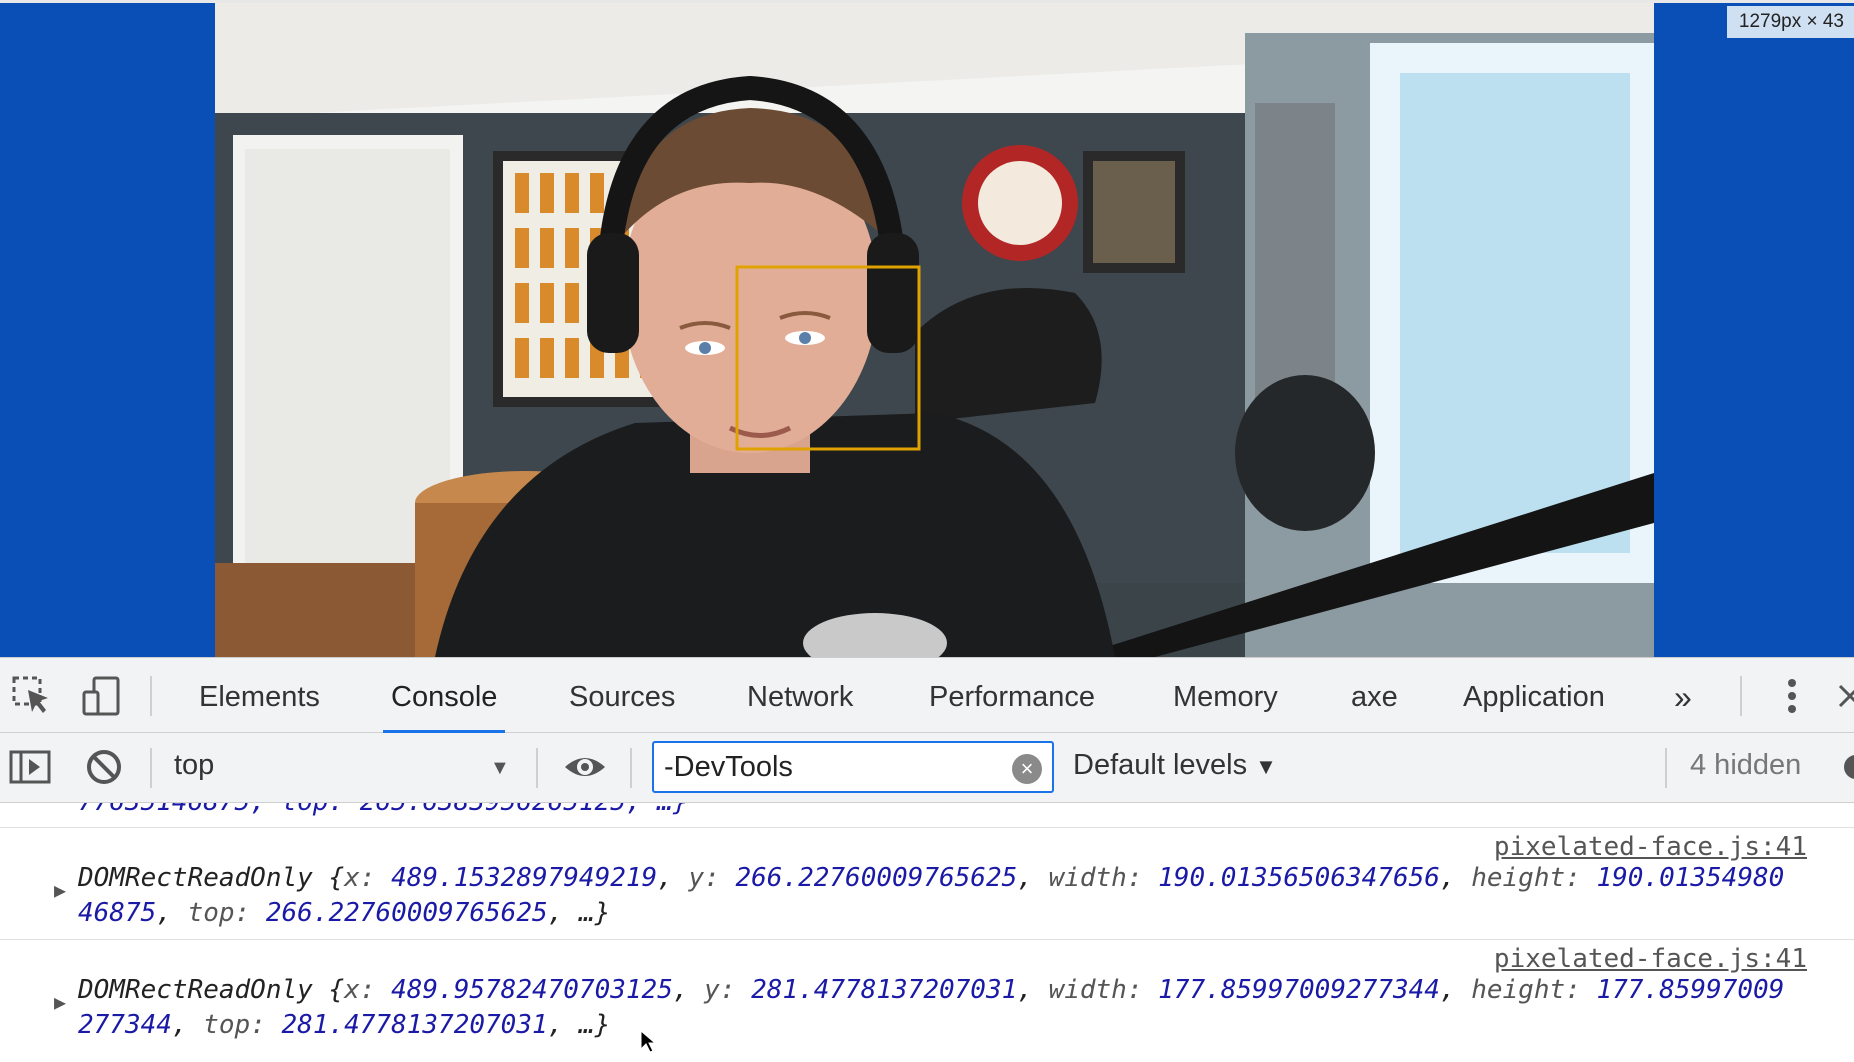 The height and width of the screenshot is (1062, 1854). Describe the element at coordinates (824, 767) in the screenshot. I see `filter-input` at that location.